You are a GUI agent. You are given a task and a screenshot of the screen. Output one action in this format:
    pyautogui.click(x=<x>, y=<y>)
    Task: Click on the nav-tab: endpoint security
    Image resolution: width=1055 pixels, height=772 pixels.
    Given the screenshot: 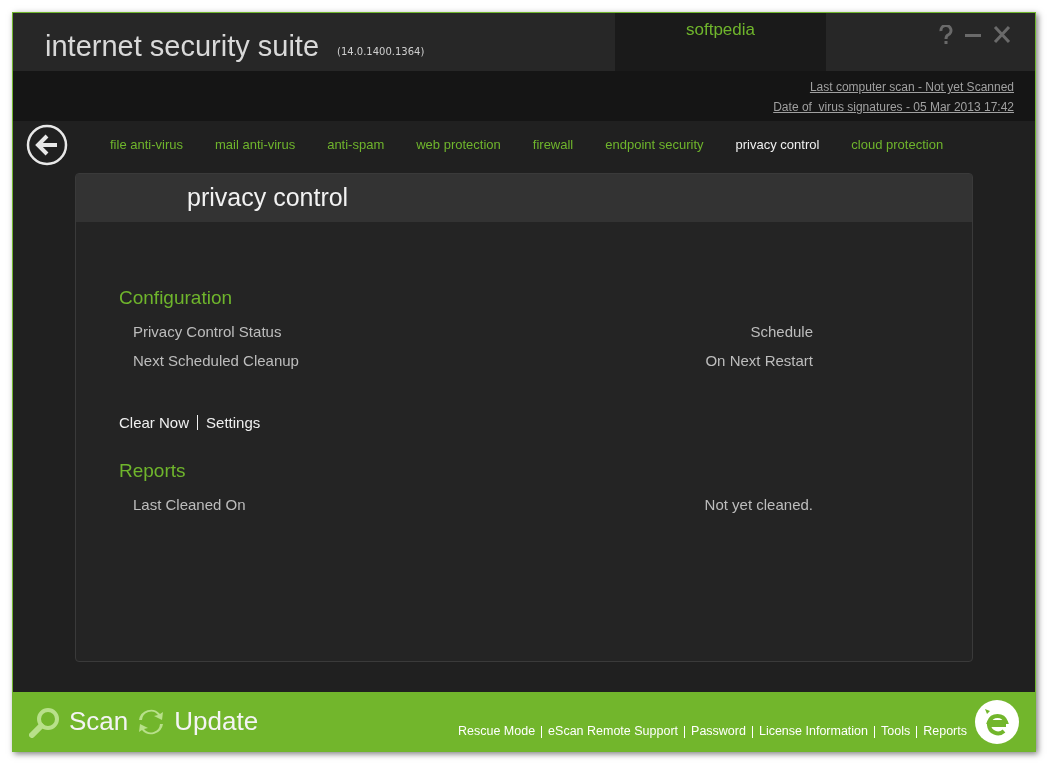 What is the action you would take?
    pyautogui.click(x=654, y=145)
    